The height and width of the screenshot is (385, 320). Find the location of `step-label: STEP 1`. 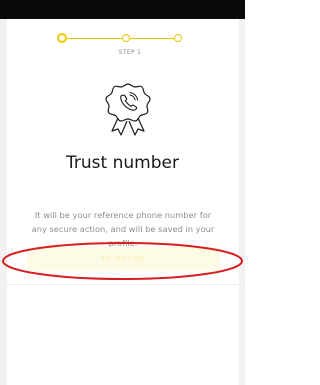

step-label: STEP 1 is located at coordinates (130, 52).